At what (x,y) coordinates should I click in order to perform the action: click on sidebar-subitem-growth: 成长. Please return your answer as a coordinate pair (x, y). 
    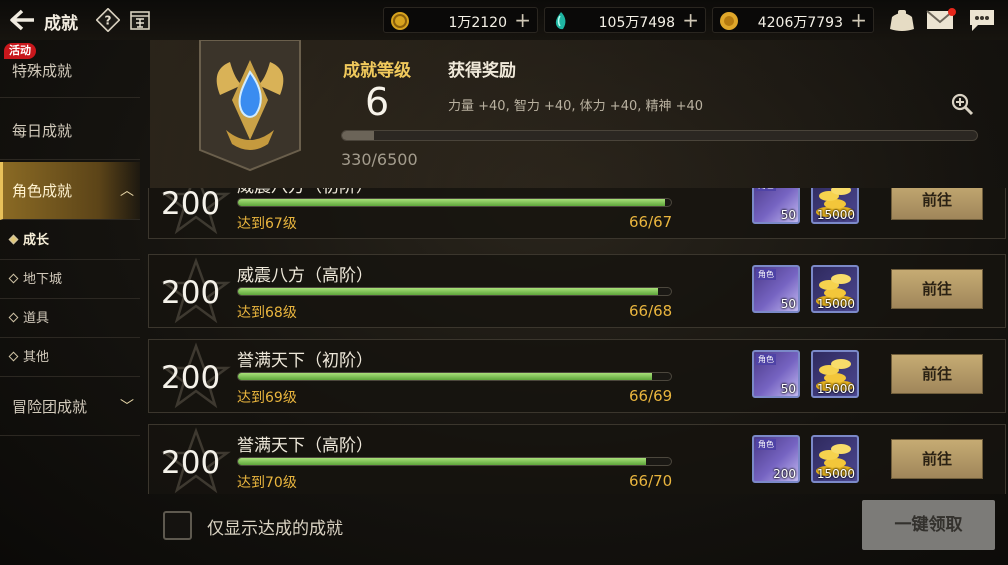
    Looking at the image, I should click on (70, 240).